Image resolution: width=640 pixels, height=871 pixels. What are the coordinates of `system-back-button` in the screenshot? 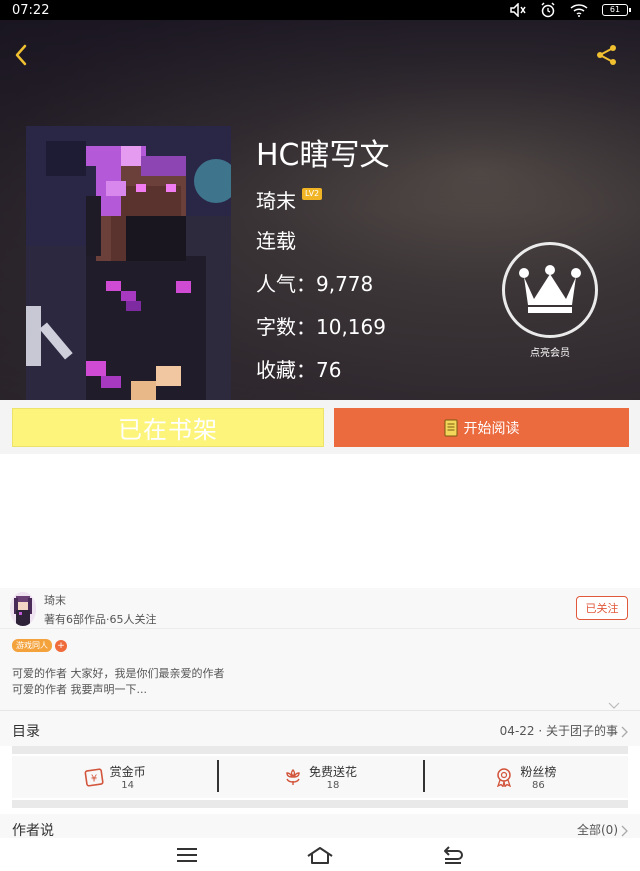 It's located at (453, 855).